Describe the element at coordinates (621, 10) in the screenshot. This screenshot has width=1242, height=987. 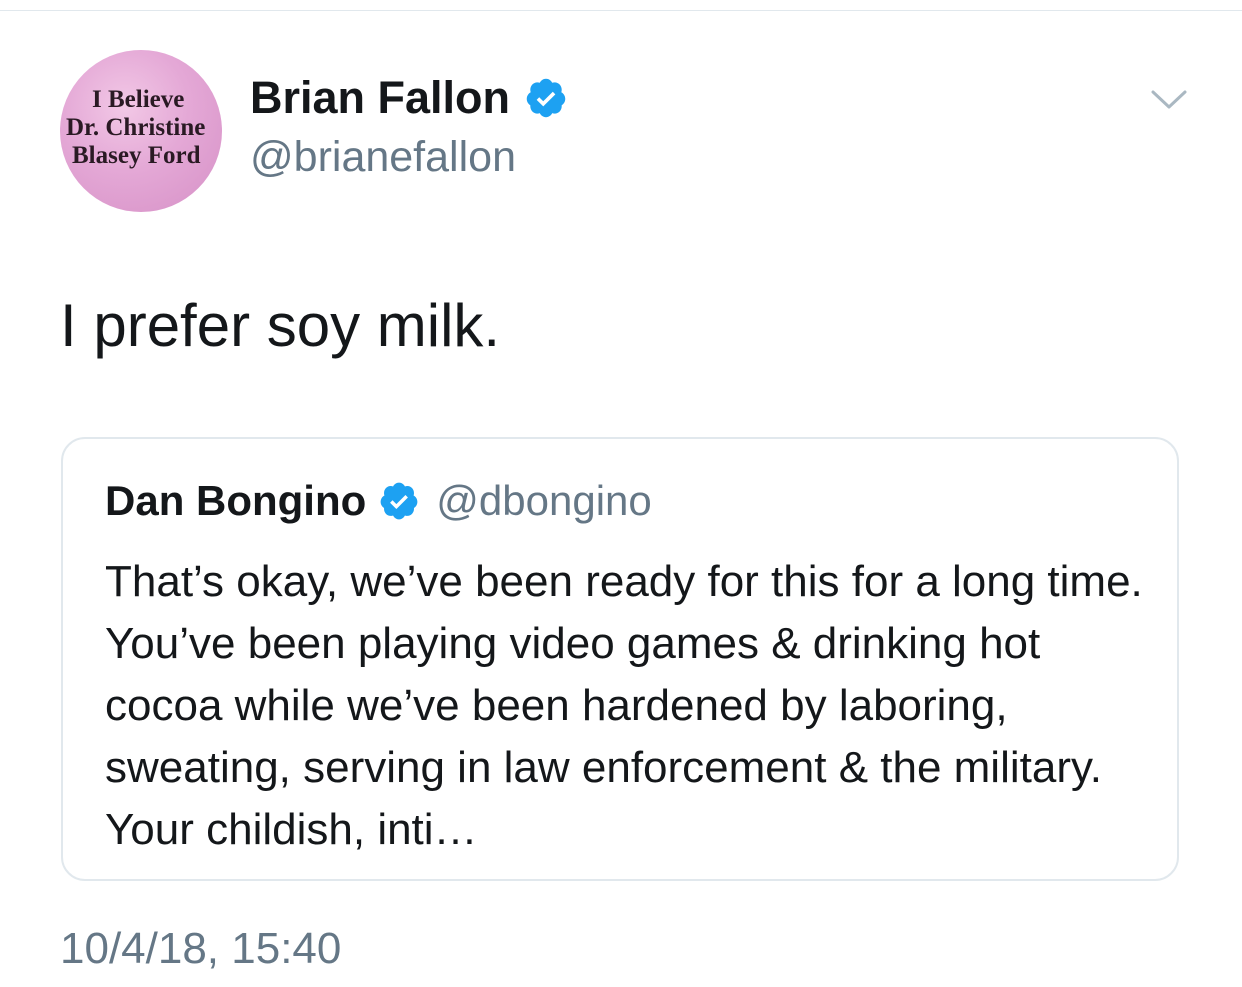
I see `top-divider` at that location.